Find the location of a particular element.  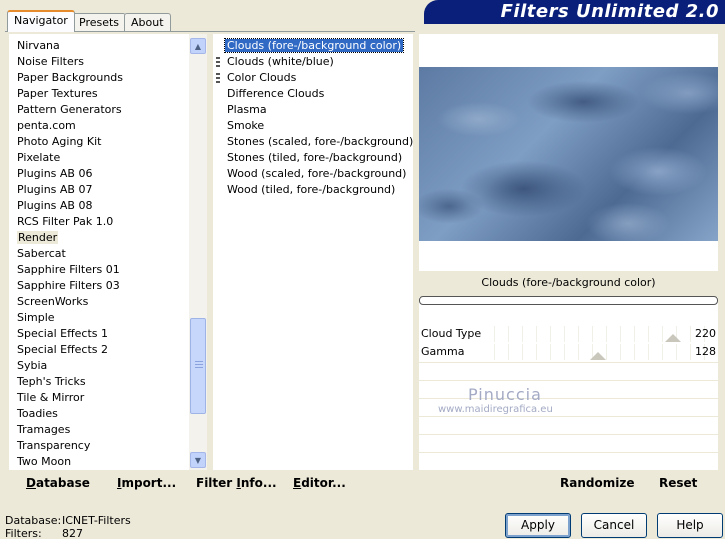

cloud-type-value: 220 is located at coordinates (705, 333).